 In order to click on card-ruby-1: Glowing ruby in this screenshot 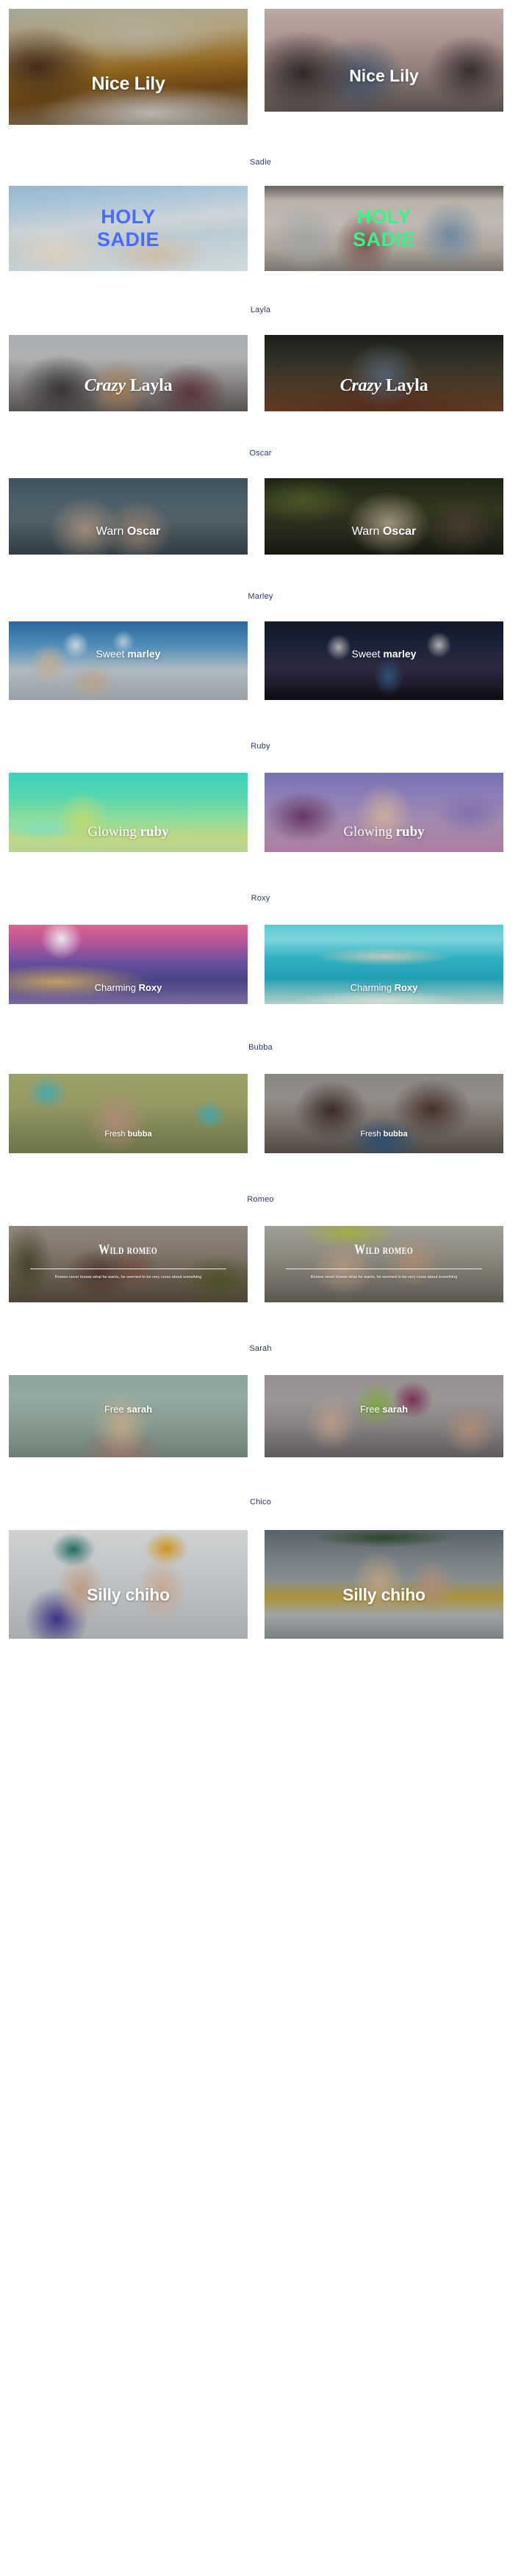, I will do `click(128, 812)`.